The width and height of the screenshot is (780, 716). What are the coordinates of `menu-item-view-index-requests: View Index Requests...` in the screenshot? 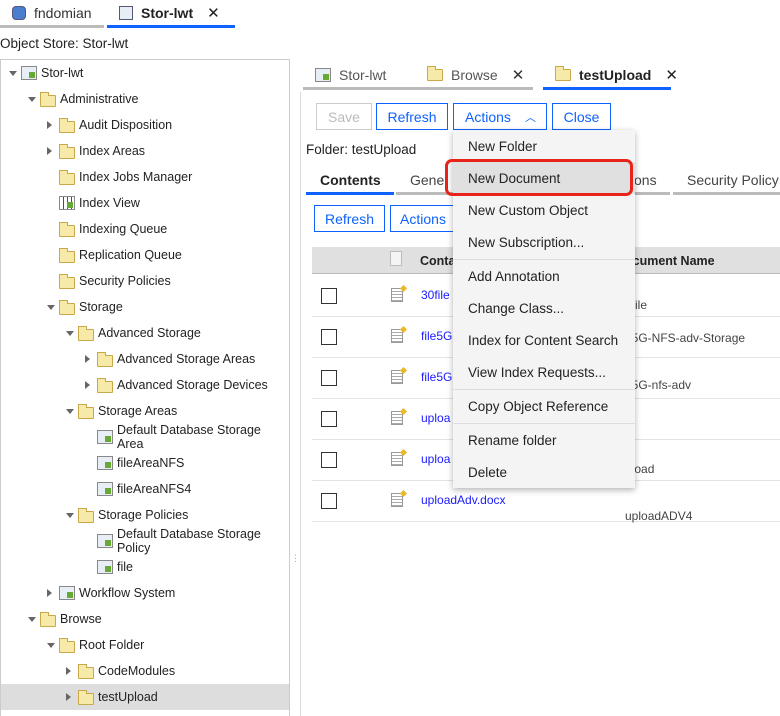 It's located at (544, 372).